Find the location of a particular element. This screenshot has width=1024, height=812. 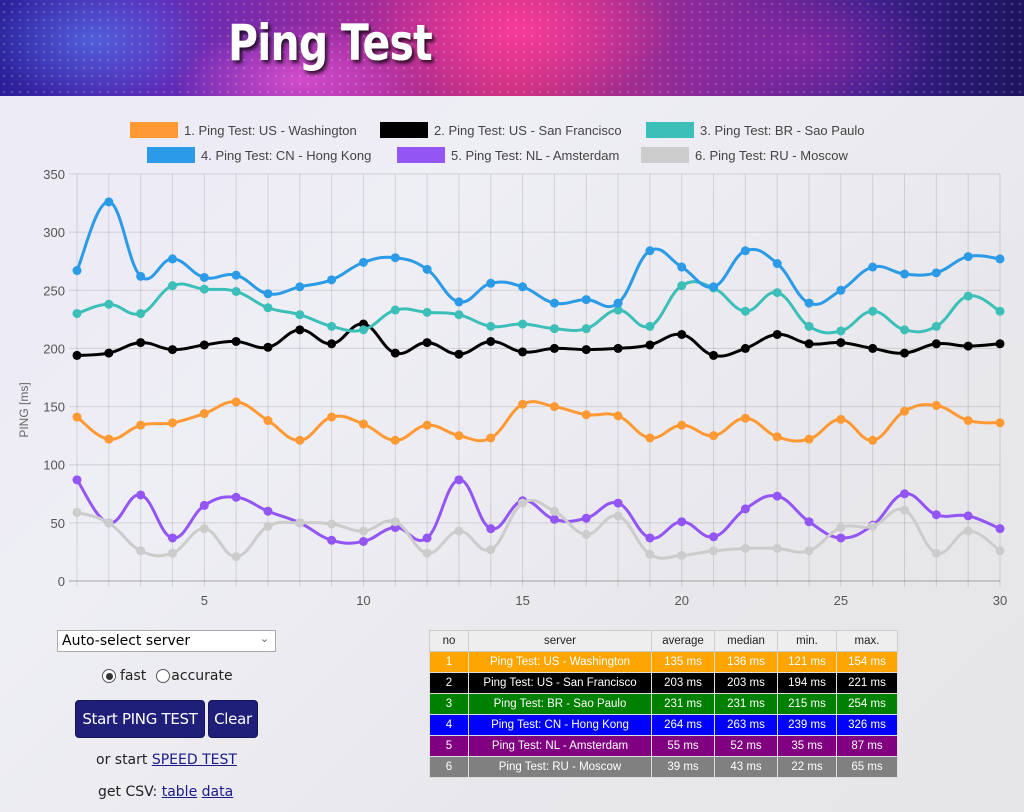

cell-max: 221 ms is located at coordinates (867, 683).